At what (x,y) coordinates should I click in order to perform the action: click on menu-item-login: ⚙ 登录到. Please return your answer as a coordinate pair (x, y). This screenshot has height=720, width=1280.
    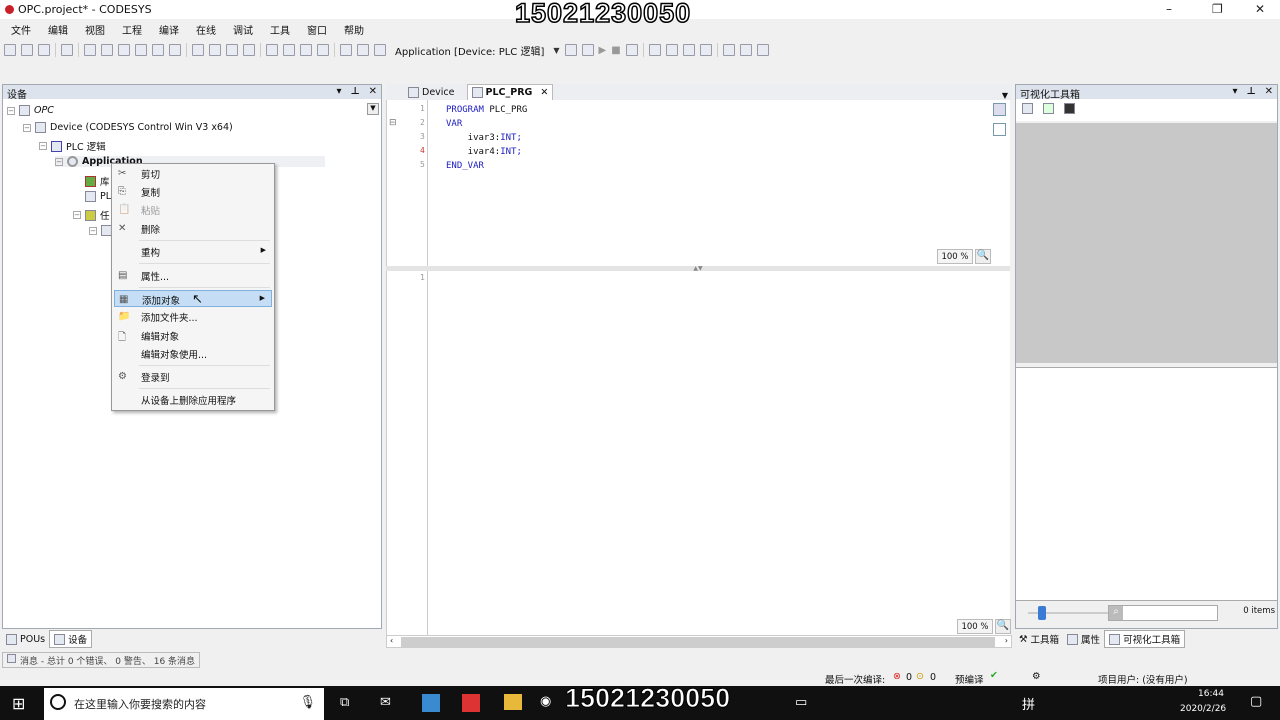
    Looking at the image, I should click on (193, 376).